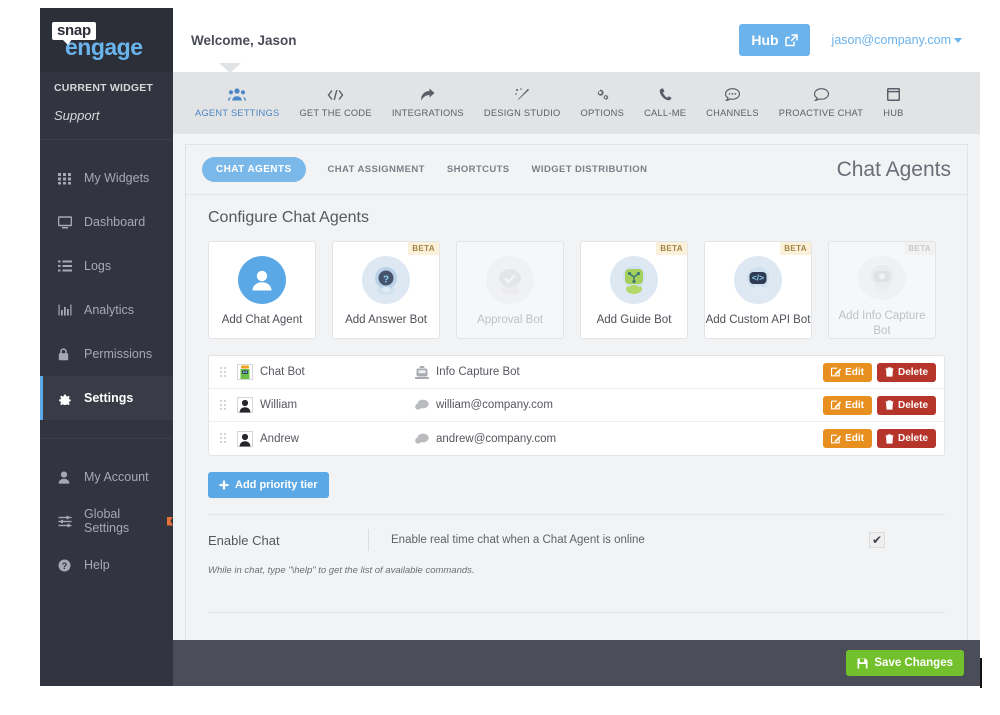 The width and height of the screenshot is (1000, 715). I want to click on sidebar-item-label: Analytics, so click(109, 310).